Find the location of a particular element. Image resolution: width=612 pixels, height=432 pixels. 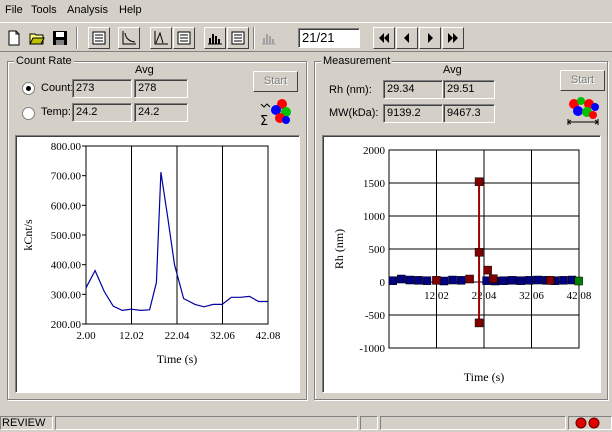

curve-button is located at coordinates (129, 38).